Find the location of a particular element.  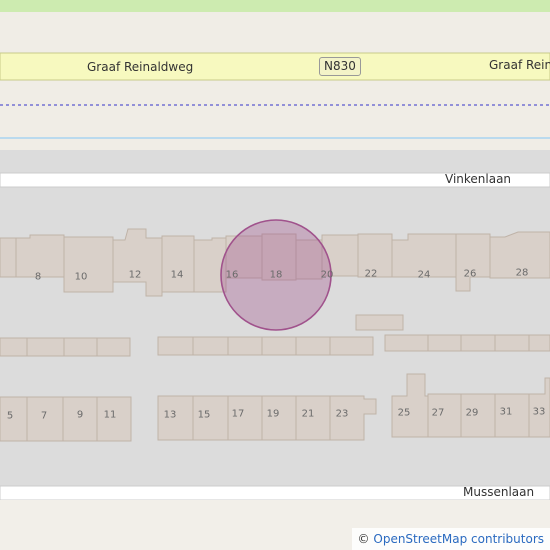

road-label-graaf-reinaldweg-right: Graaf Reina is located at coordinates (519, 65).